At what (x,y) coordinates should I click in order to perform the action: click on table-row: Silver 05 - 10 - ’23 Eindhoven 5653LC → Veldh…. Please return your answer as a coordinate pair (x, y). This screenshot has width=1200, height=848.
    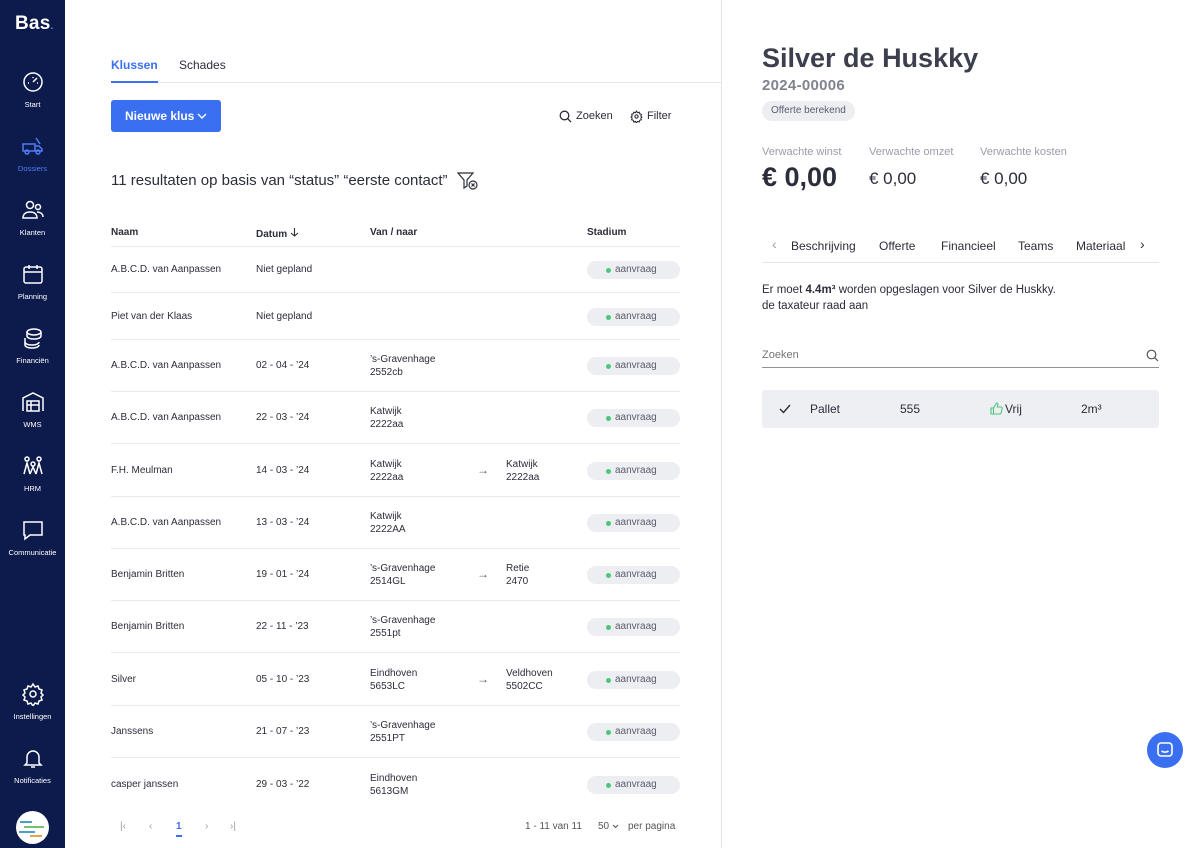
    Looking at the image, I should click on (395, 678).